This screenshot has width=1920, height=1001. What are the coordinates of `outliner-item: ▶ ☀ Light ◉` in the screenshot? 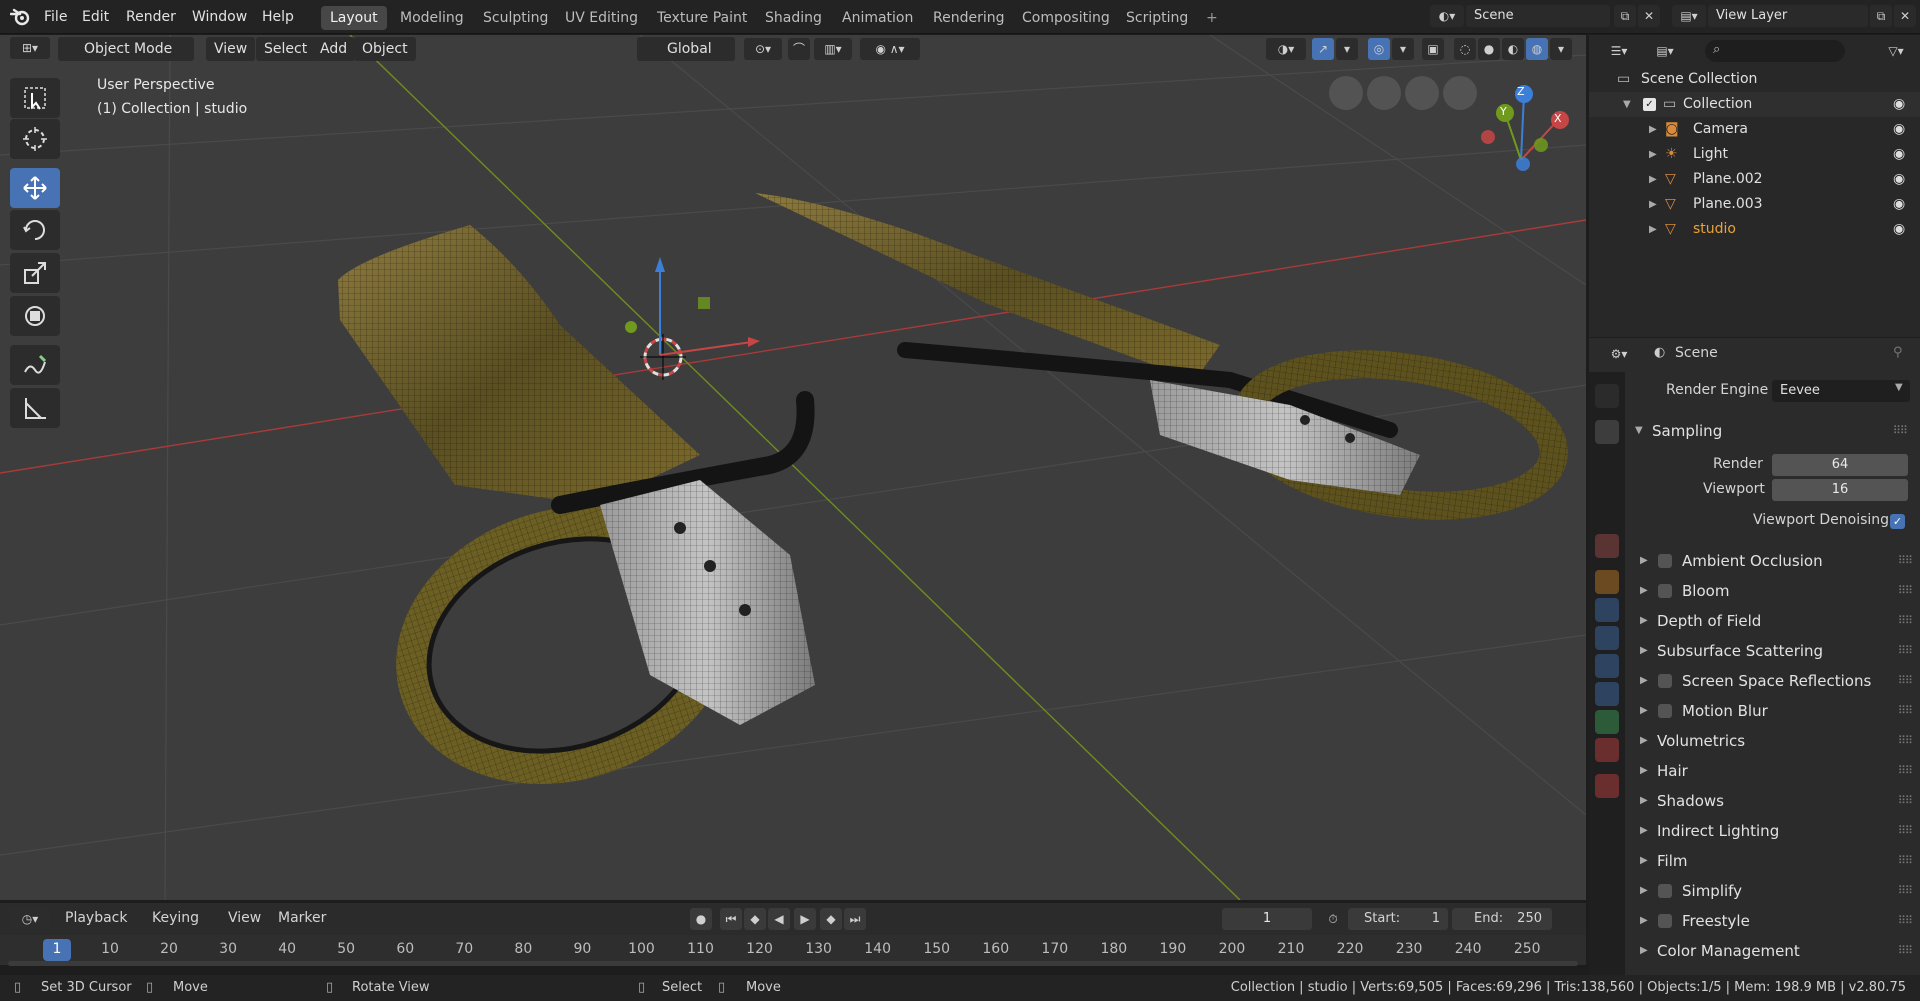 It's located at (1754, 154).